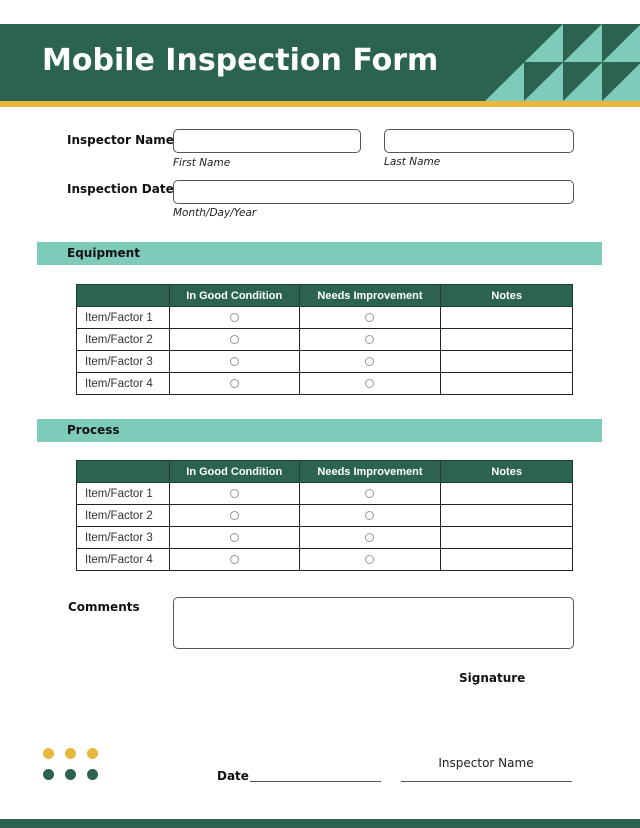 This screenshot has height=828, width=640. Describe the element at coordinates (319, 253) in the screenshot. I see `section-banner-equipment: Equipment` at that location.